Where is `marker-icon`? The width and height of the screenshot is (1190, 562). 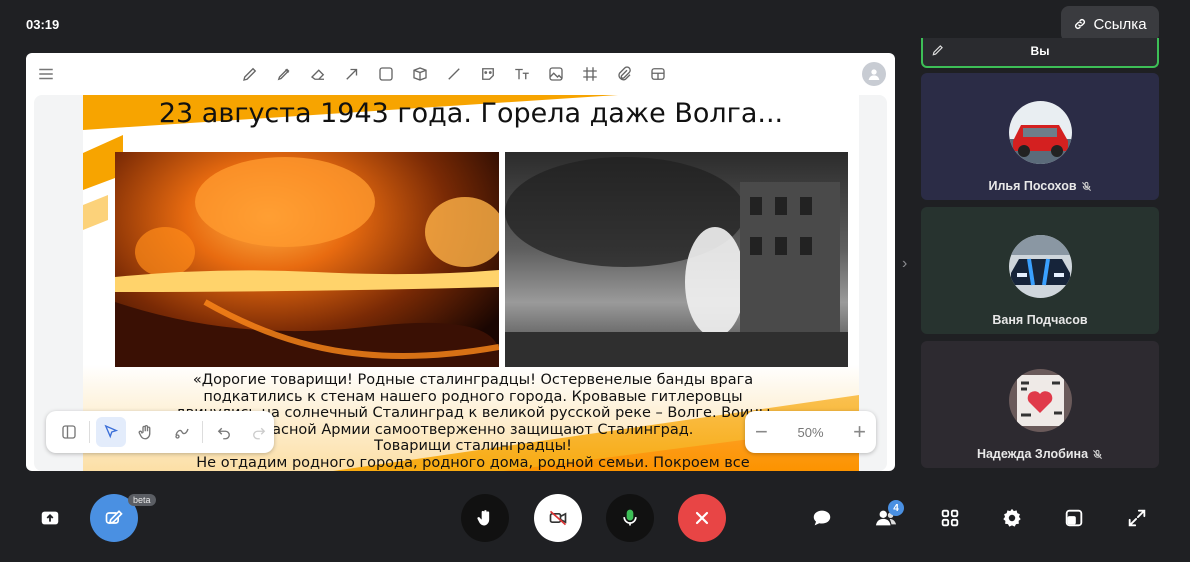
marker-icon is located at coordinates (283, 74).